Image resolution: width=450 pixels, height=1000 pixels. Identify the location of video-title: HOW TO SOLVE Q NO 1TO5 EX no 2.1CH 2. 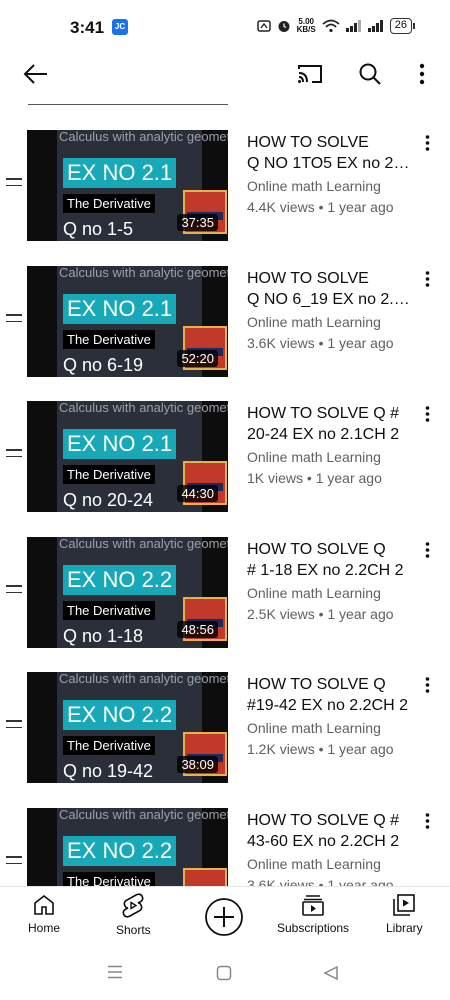
(329, 153).